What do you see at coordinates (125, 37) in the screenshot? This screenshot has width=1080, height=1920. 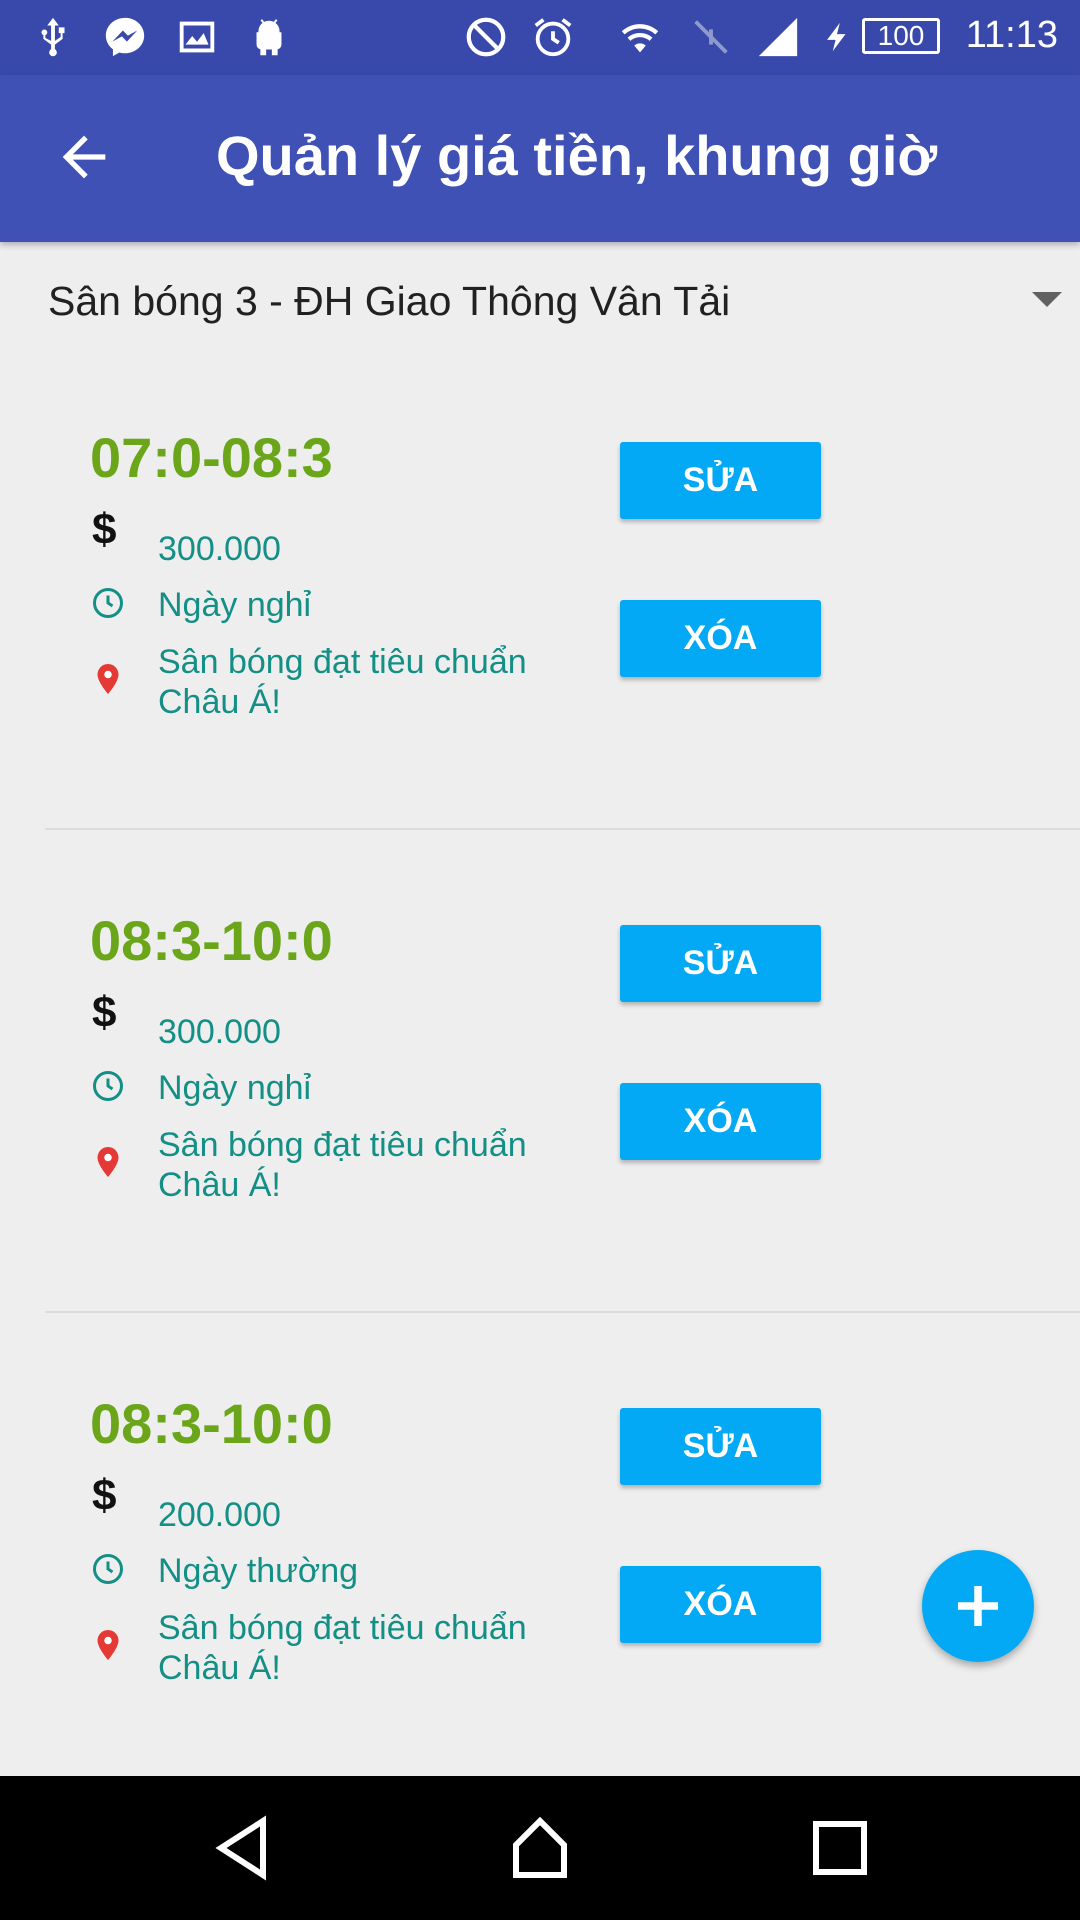 I see `messenger-icon` at bounding box center [125, 37].